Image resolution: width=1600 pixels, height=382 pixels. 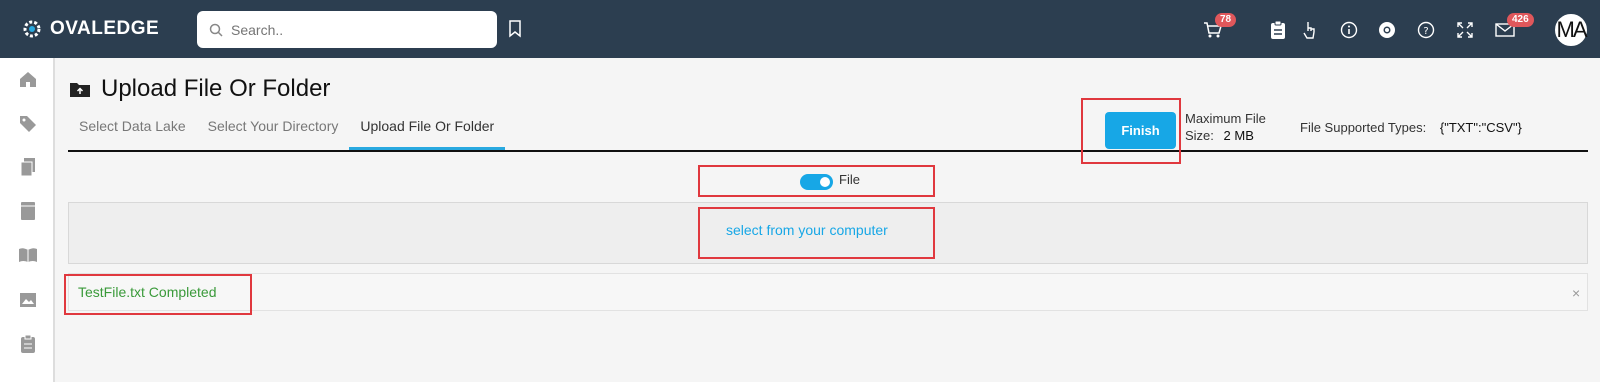 What do you see at coordinates (1238, 135) in the screenshot?
I see `max-size-value: 2 MB` at bounding box center [1238, 135].